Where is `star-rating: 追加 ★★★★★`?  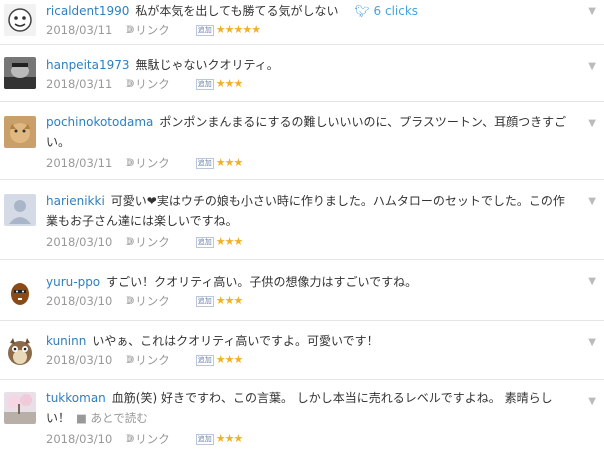
star-rating: 追加 ★★★★★ is located at coordinates (228, 30).